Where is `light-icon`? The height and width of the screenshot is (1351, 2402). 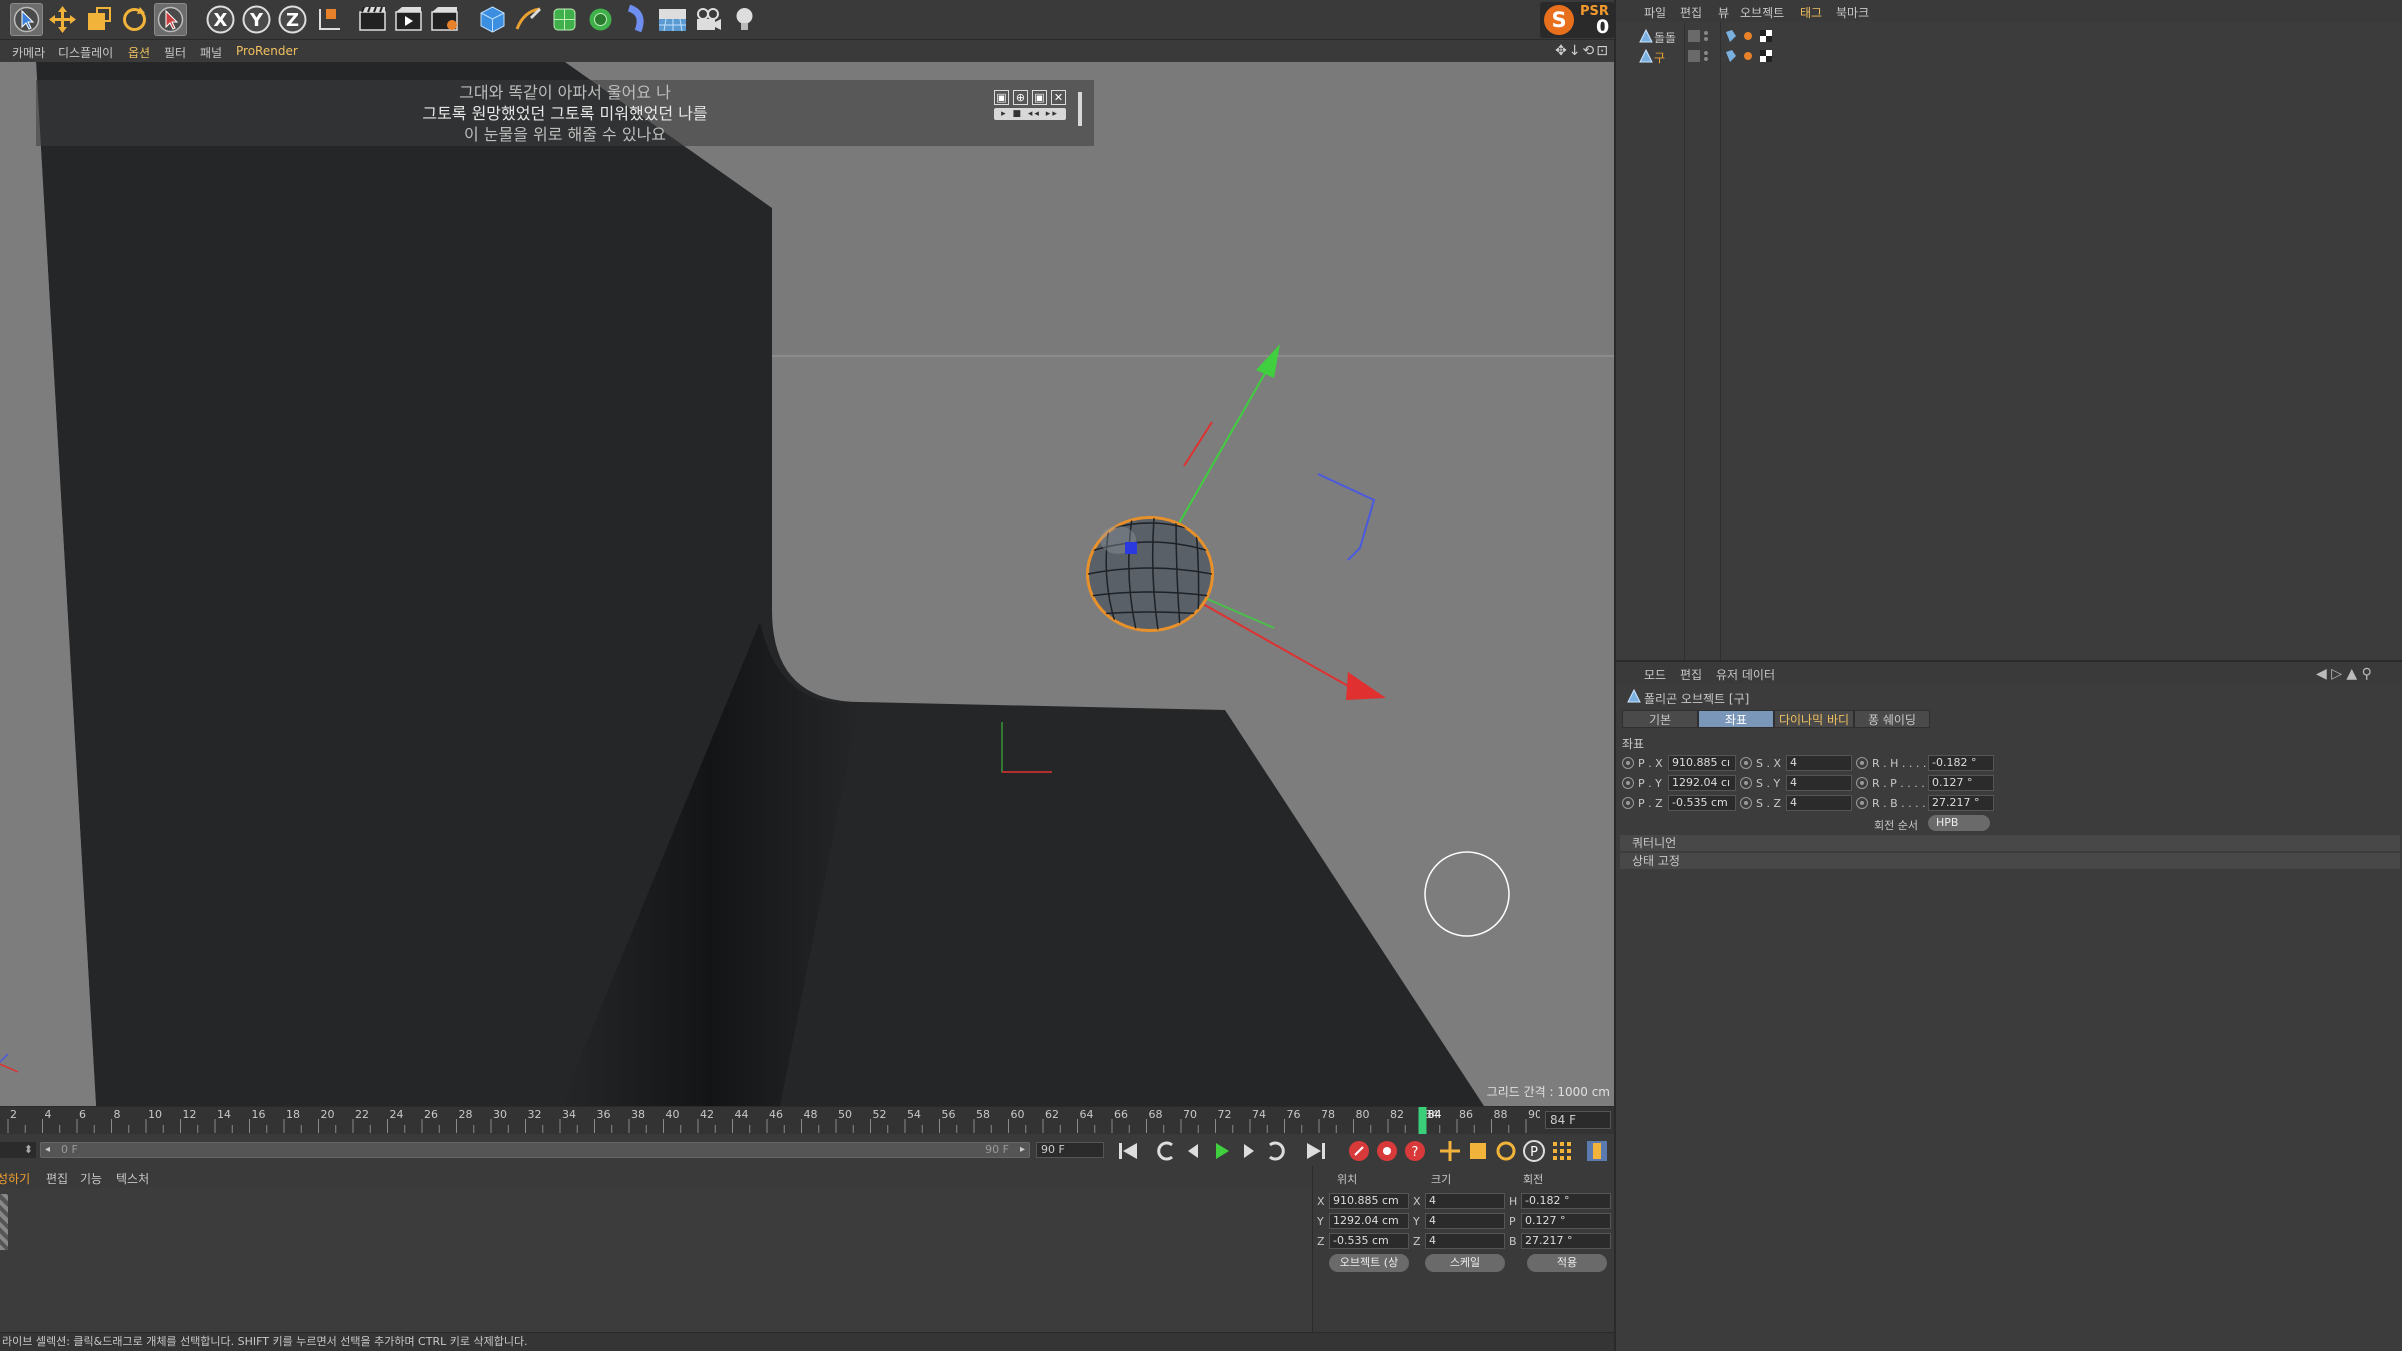 light-icon is located at coordinates (744, 19).